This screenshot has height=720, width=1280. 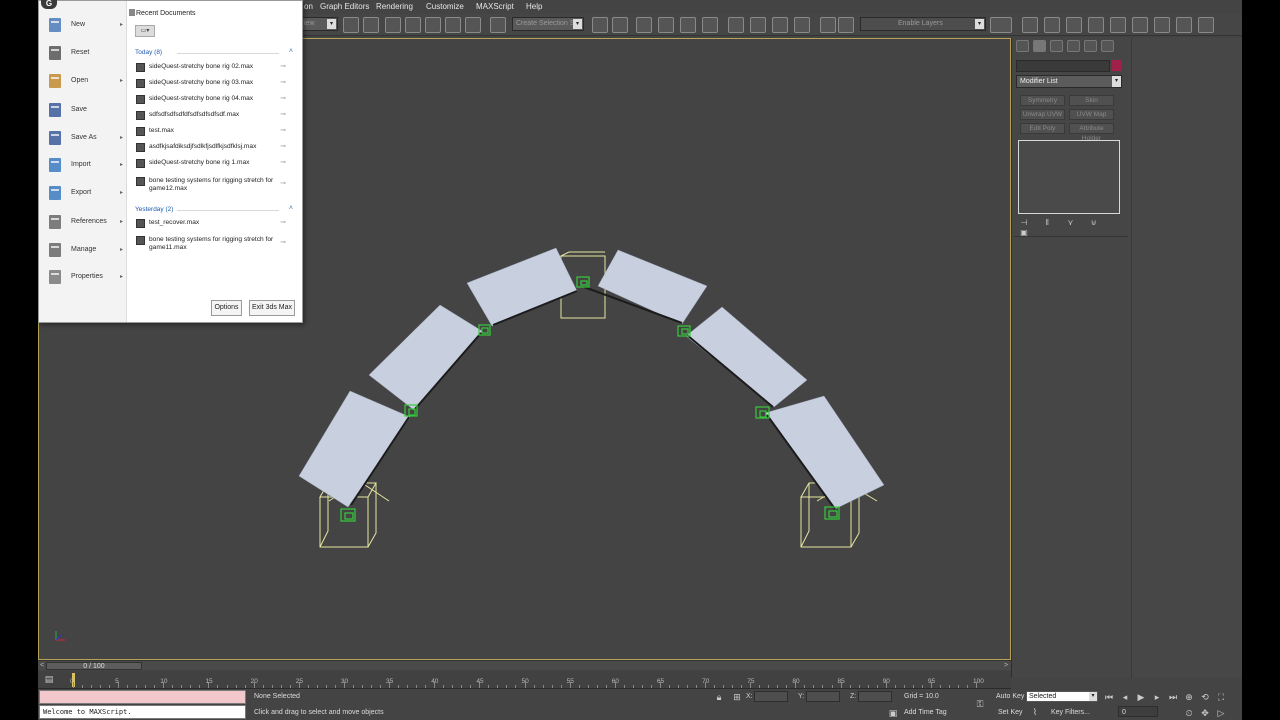 I want to click on goto-end-icon: ⏭, so click(x=1173, y=697).